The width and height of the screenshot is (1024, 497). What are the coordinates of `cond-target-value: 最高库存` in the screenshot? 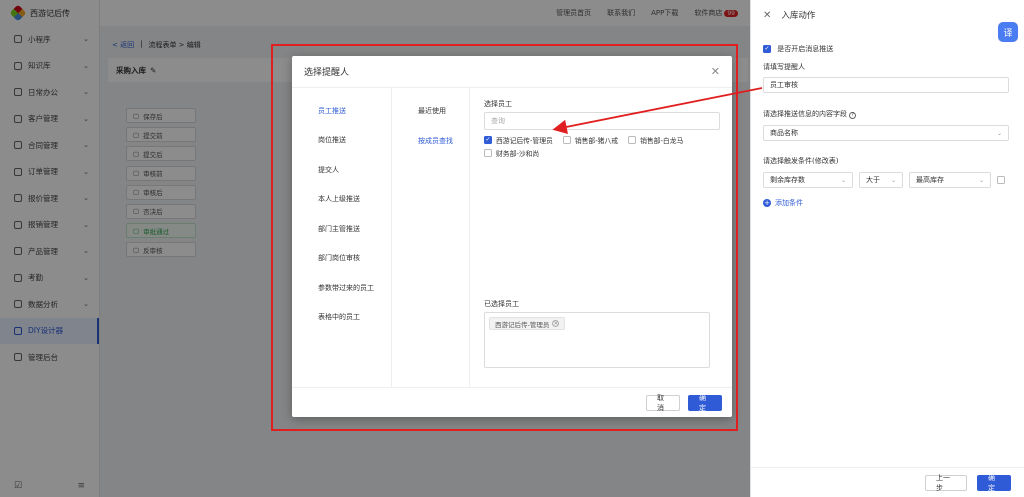 It's located at (930, 180).